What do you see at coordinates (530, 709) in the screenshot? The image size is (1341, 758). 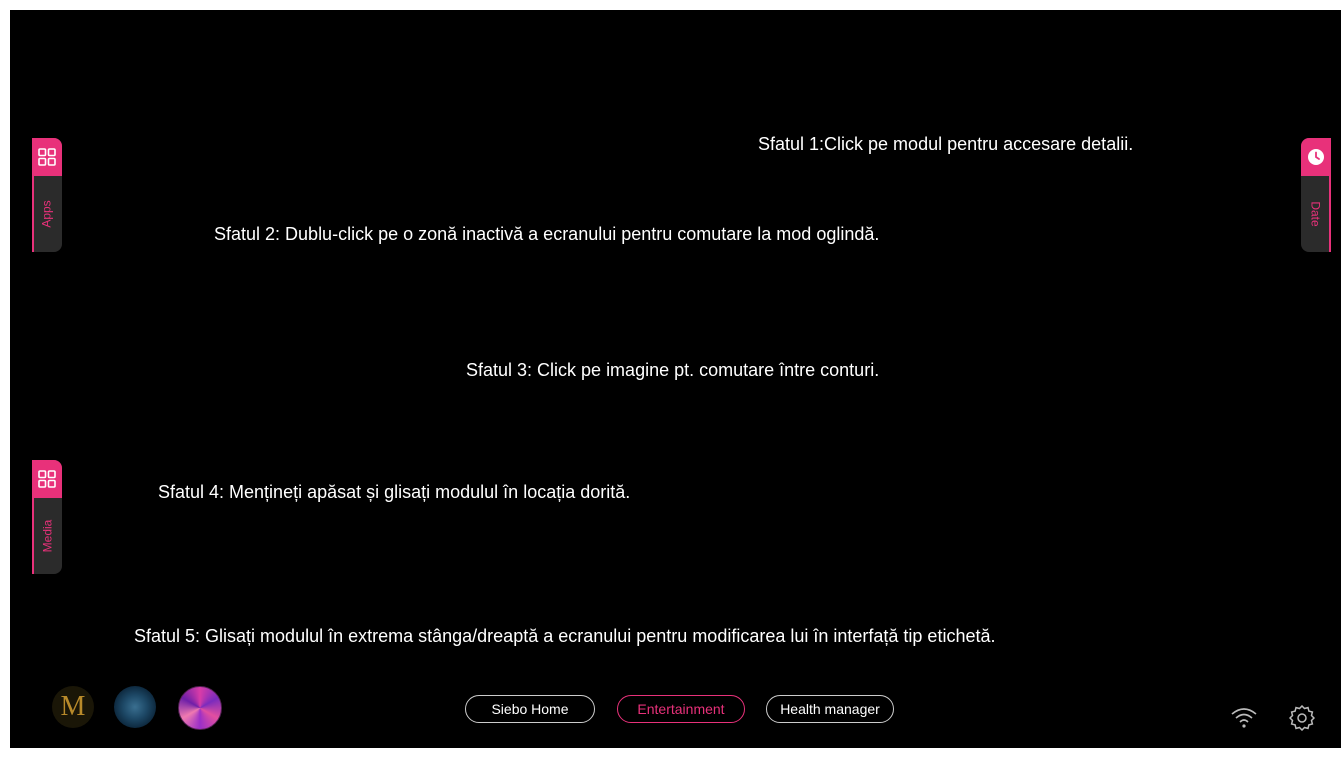 I see `nav-siebo-home: Siebo Home` at bounding box center [530, 709].